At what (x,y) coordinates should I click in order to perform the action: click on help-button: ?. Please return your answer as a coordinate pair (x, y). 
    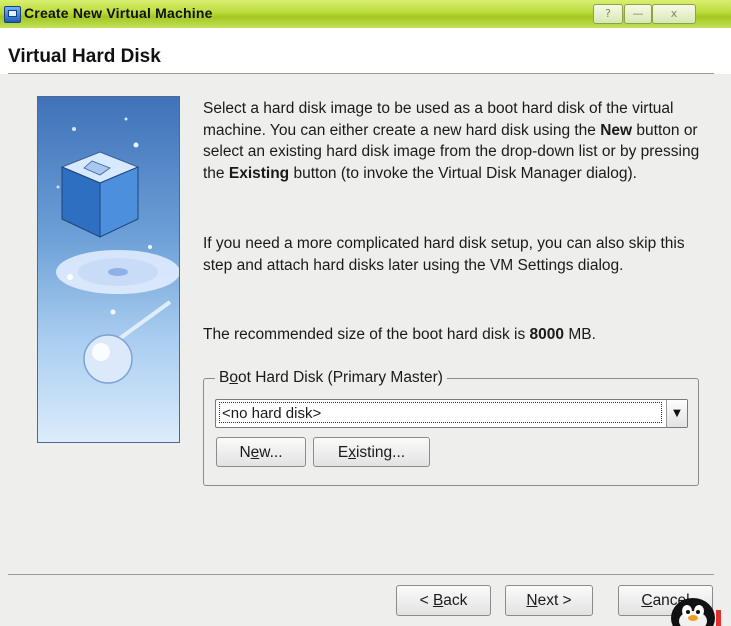
    Looking at the image, I should click on (608, 14).